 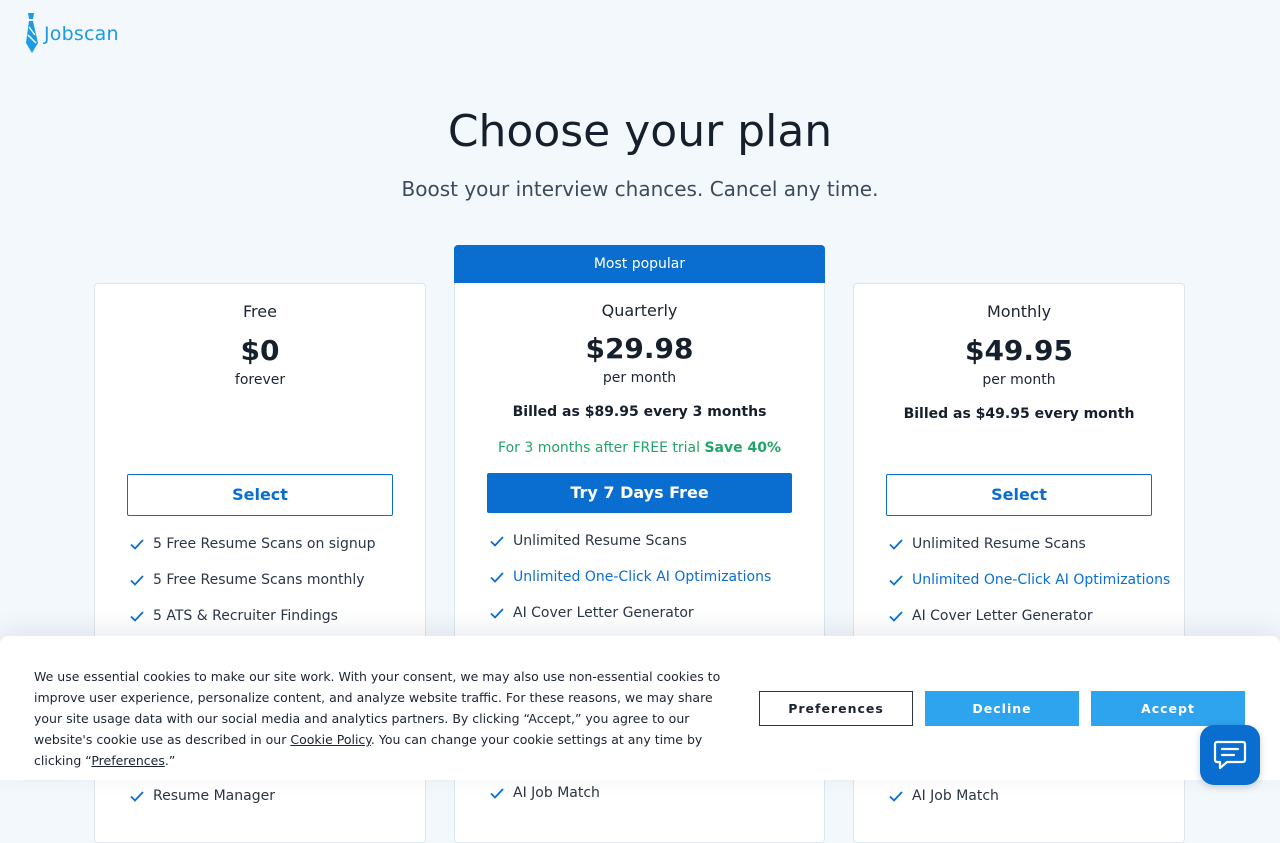 I want to click on tie-icon, so click(x=32, y=33).